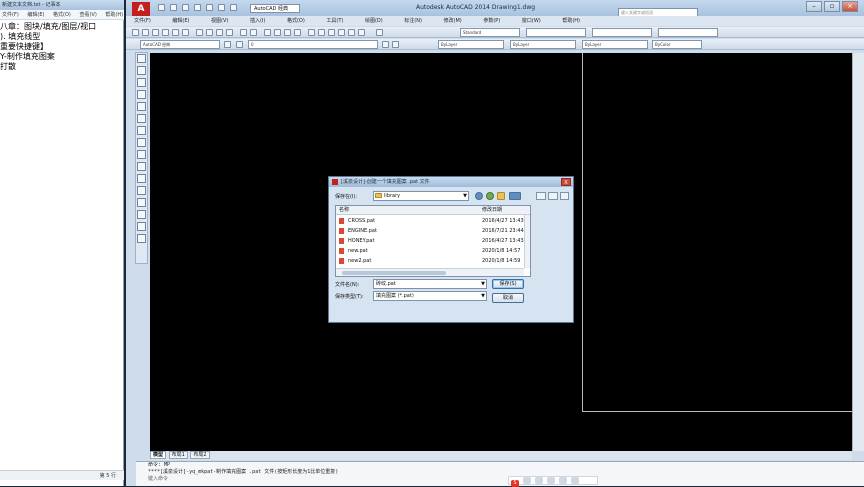 The image size is (864, 487). What do you see at coordinates (430, 284) in the screenshot?
I see `filename-input: 砖纹.pat ▼` at bounding box center [430, 284].